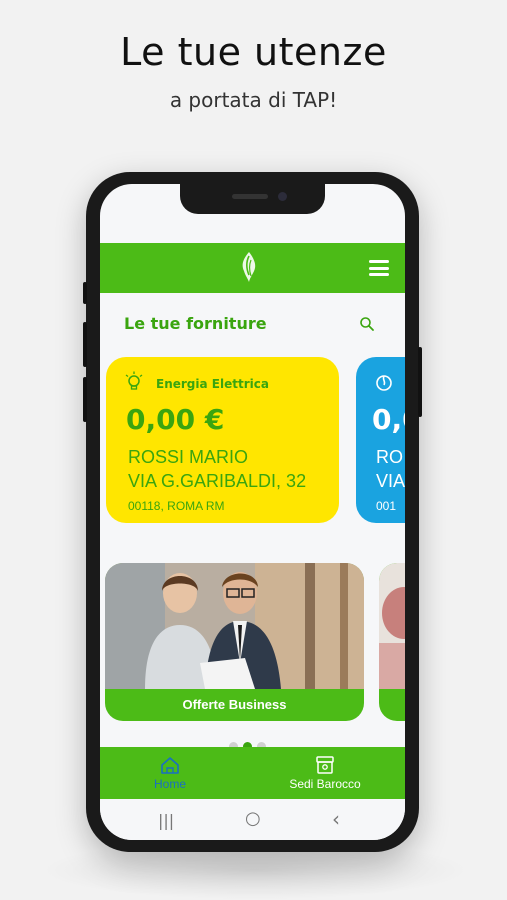 The image size is (507, 900). What do you see at coordinates (253, 52) in the screenshot?
I see `promo-headline: Le tue utenze` at bounding box center [253, 52].